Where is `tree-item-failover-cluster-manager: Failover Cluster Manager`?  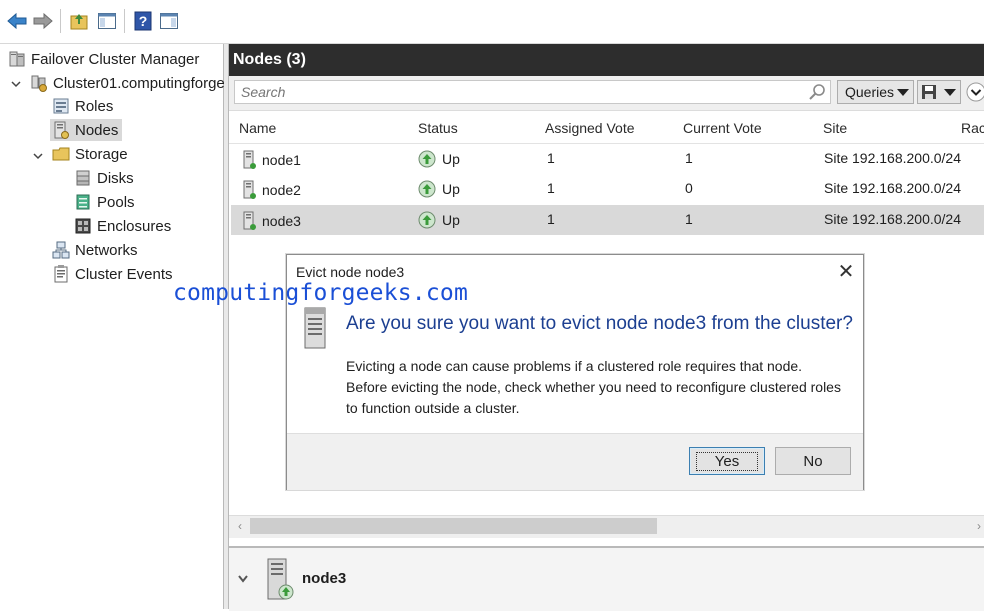
tree-item-failover-cluster-manager: Failover Cluster Manager is located at coordinates (103, 59).